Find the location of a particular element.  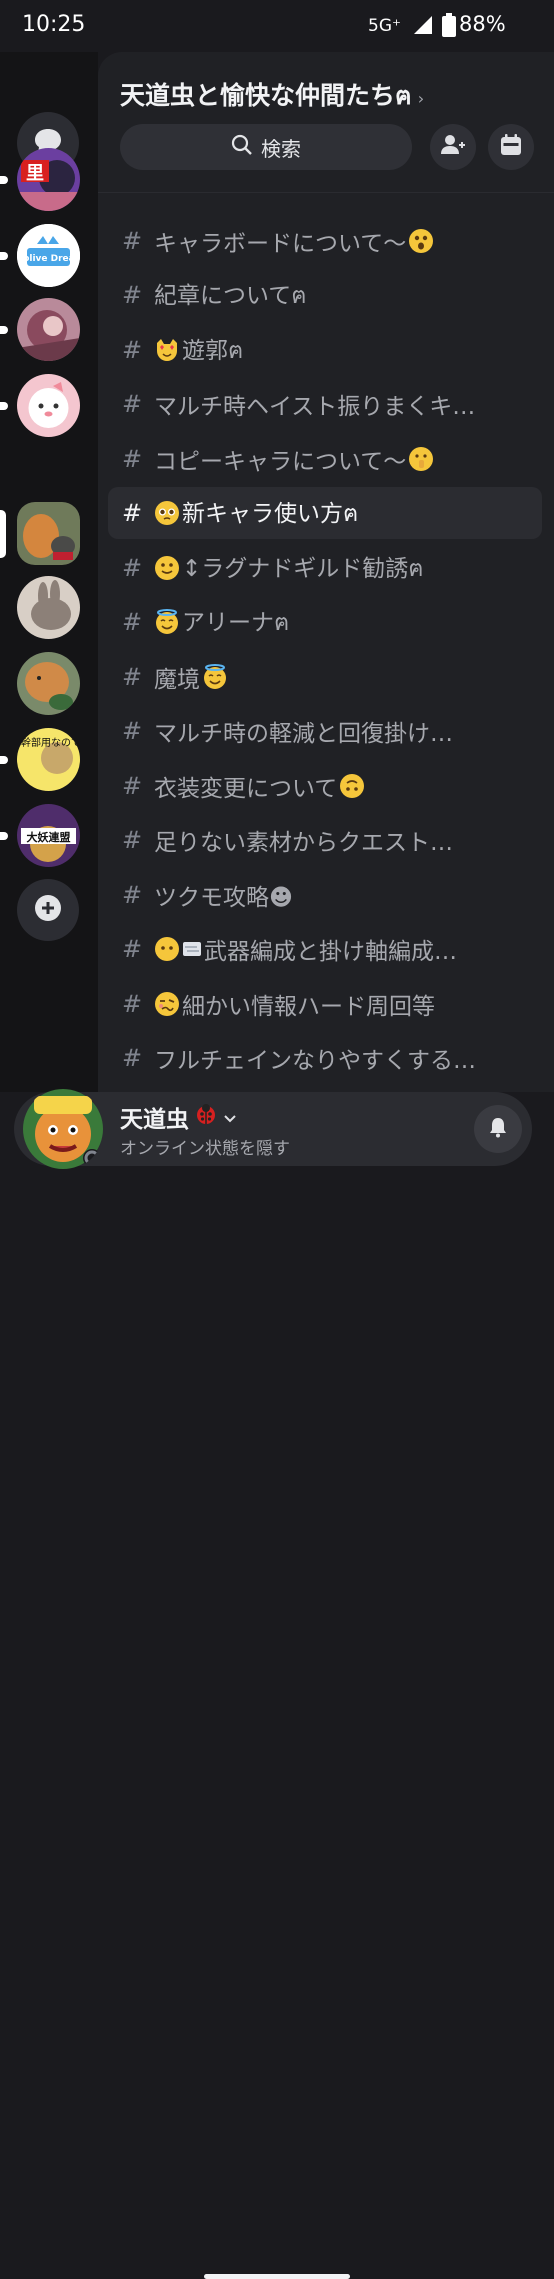

inbox-button is located at coordinates (498, 1129).